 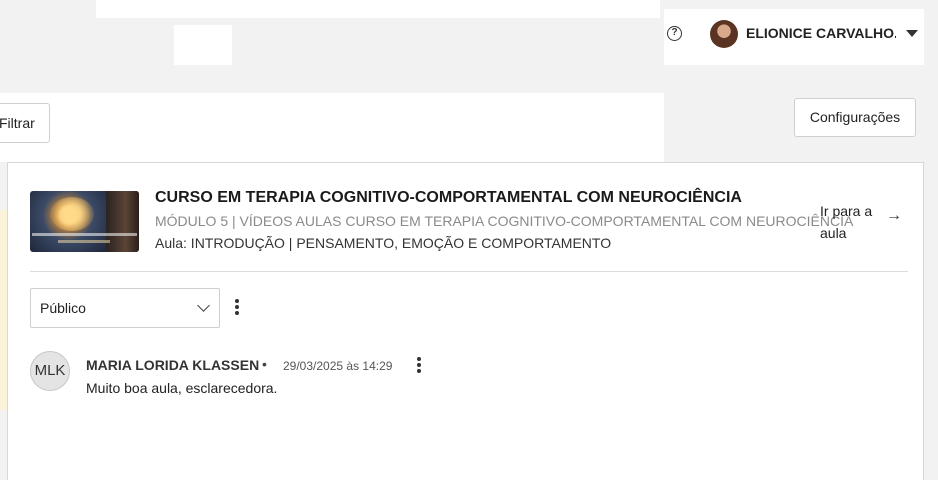 I want to click on selected-item-highlight, so click(x=3, y=310).